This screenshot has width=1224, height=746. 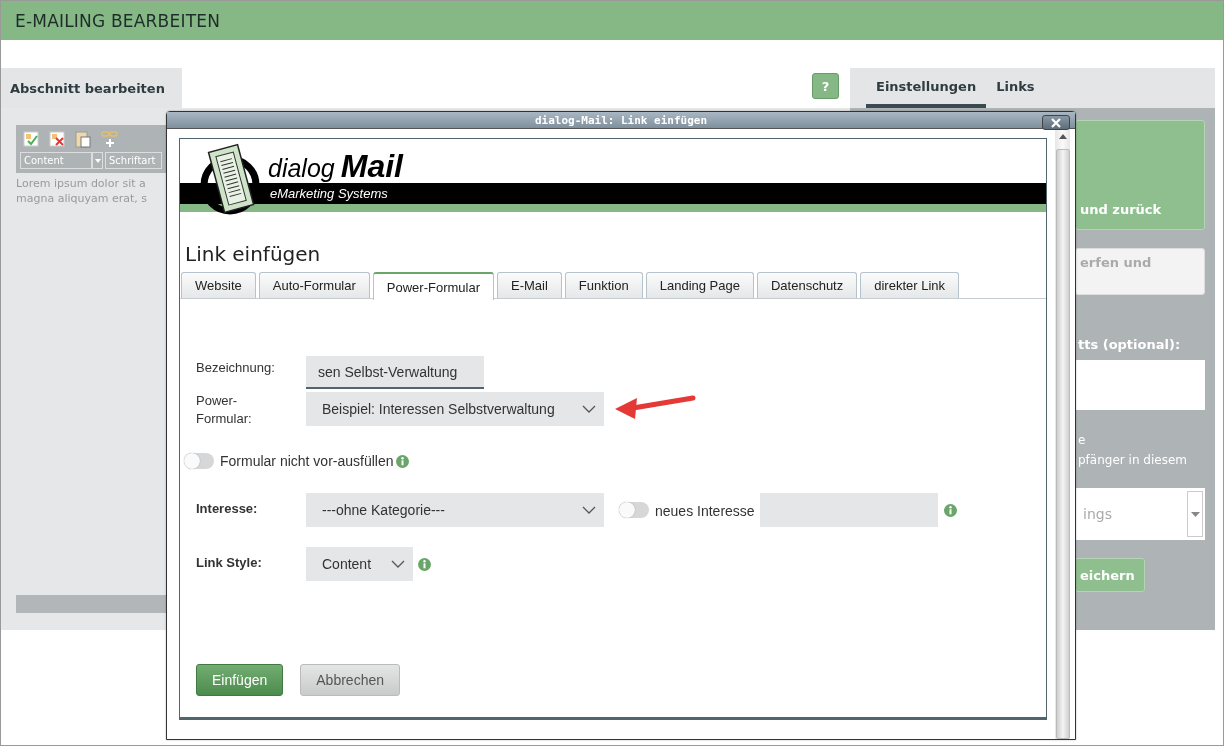 What do you see at coordinates (1062, 136) in the screenshot?
I see `scroll-up-icon` at bounding box center [1062, 136].